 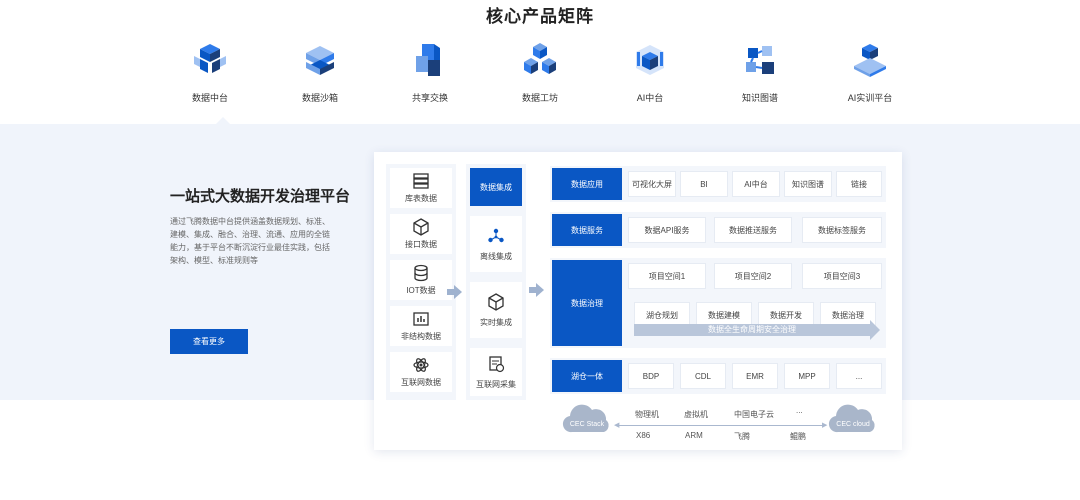 What do you see at coordinates (421, 244) in the screenshot?
I see `source-label: 接口数据` at bounding box center [421, 244].